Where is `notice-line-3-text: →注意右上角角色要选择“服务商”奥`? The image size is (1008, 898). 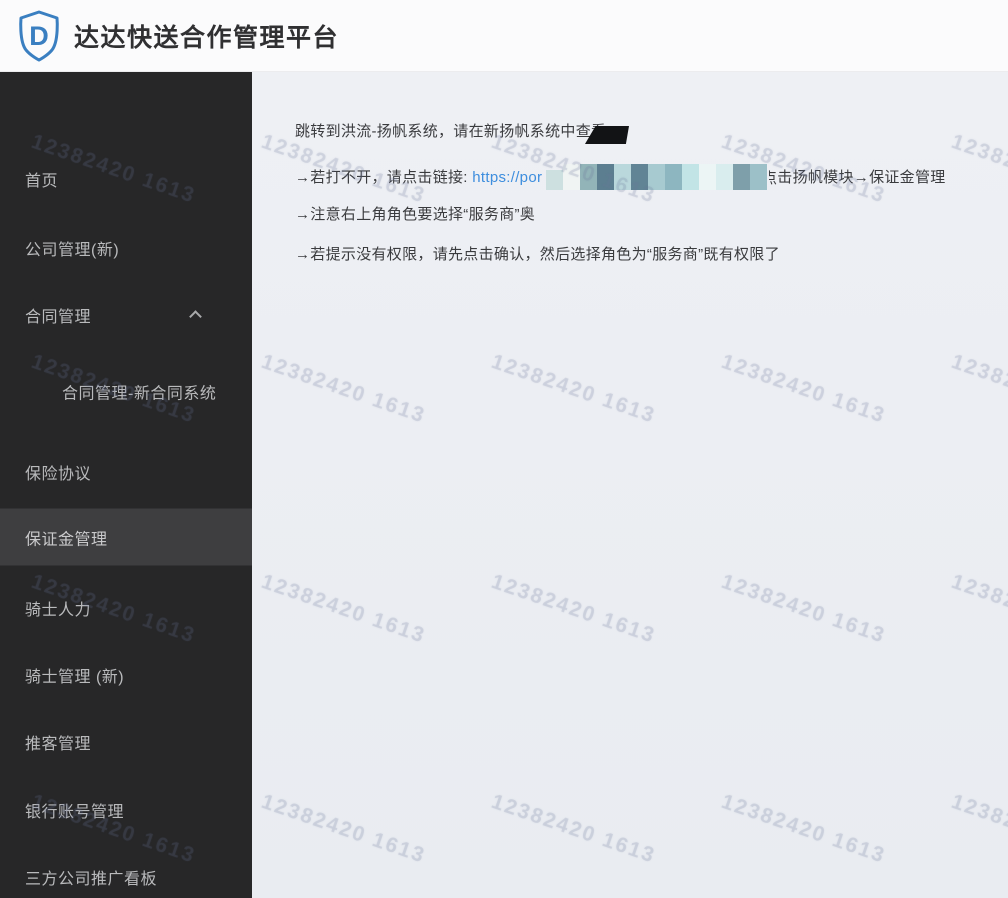
notice-line-3-text: →注意右上角角色要选择“服务商”奥 is located at coordinates (415, 214).